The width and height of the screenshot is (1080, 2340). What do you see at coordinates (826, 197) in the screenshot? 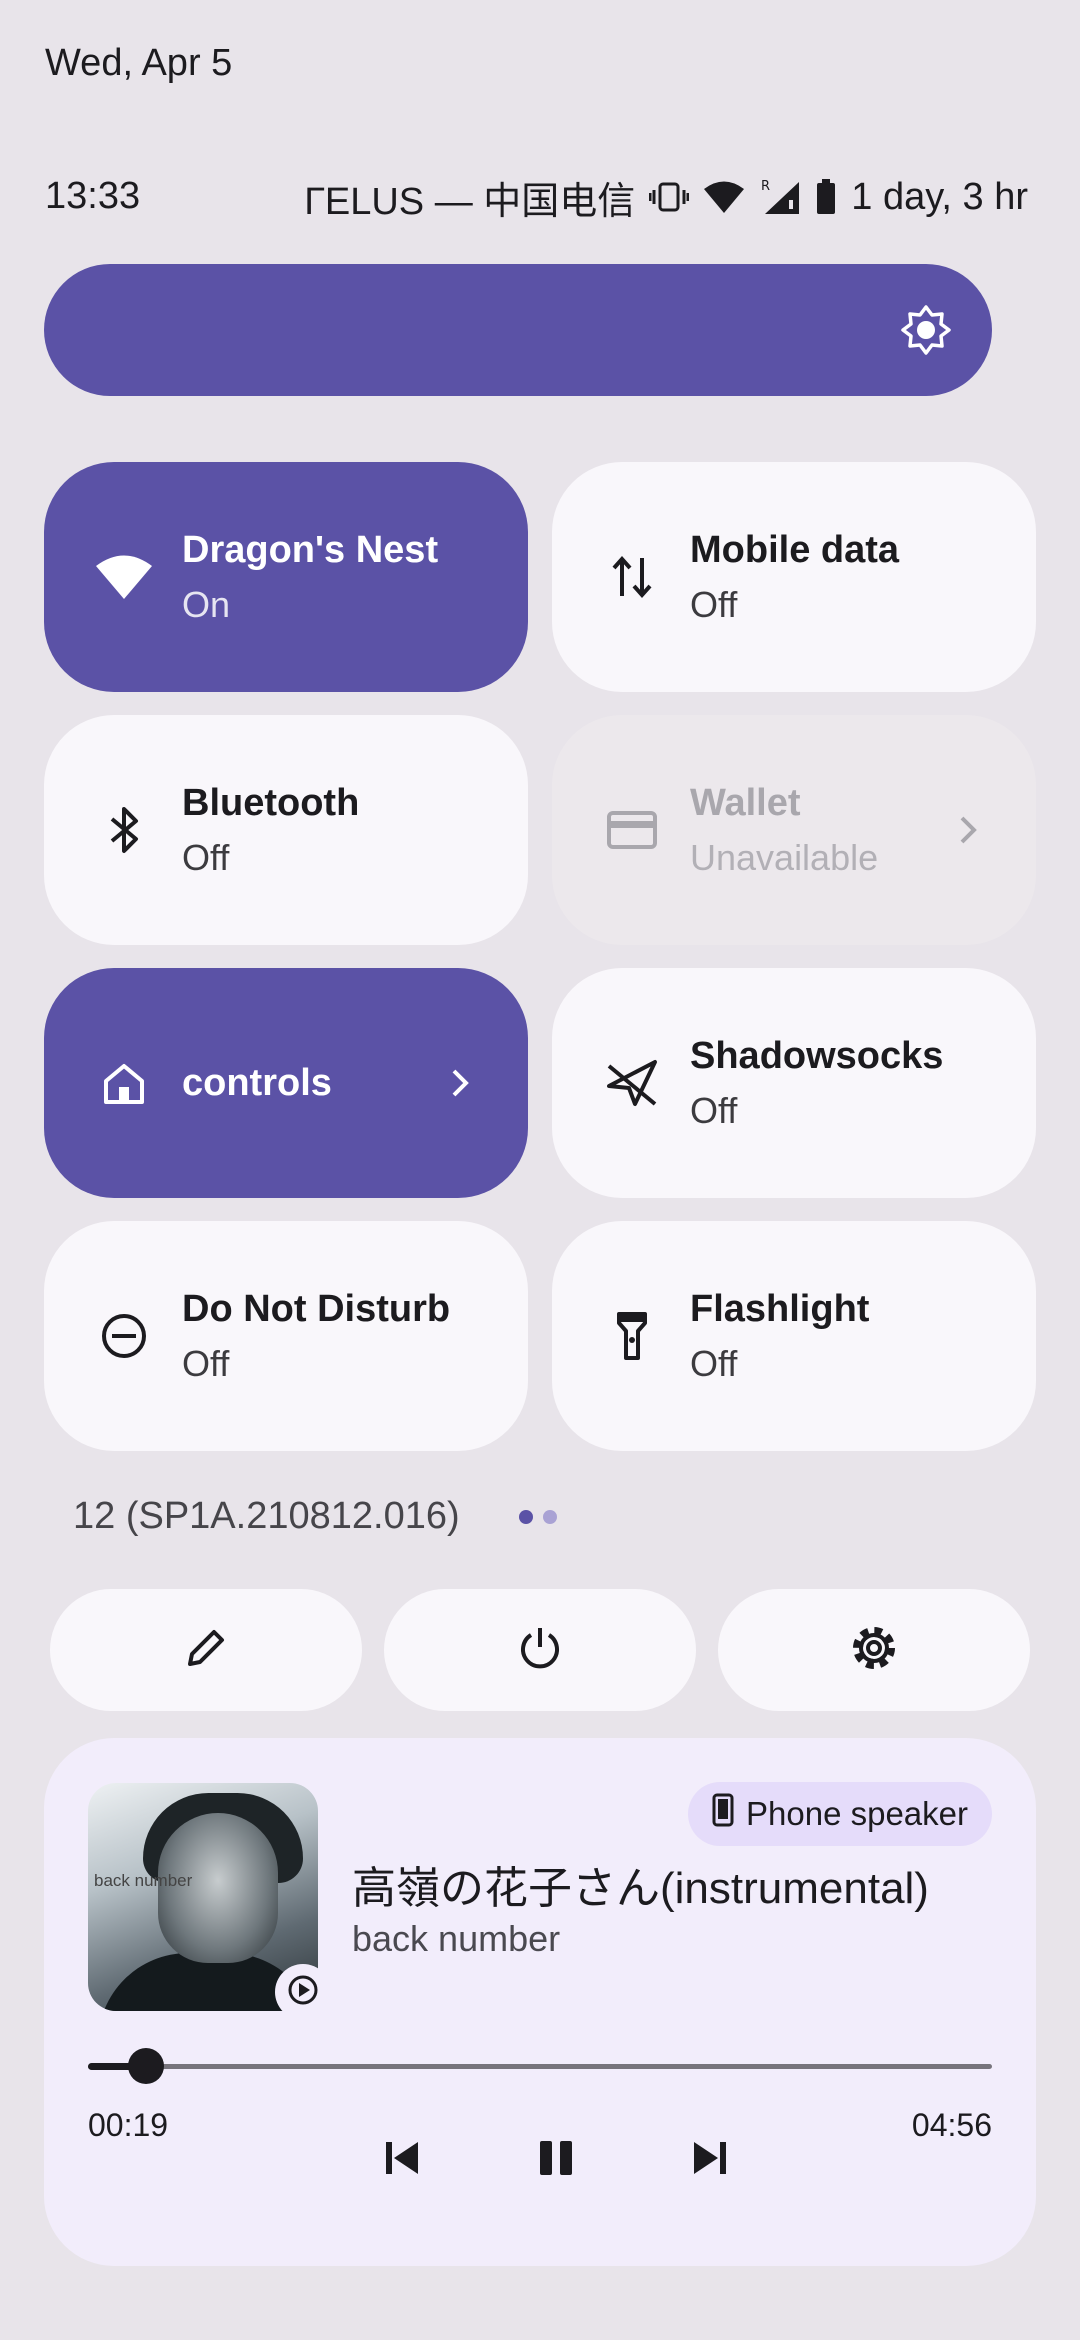
I see `battery-icon` at bounding box center [826, 197].